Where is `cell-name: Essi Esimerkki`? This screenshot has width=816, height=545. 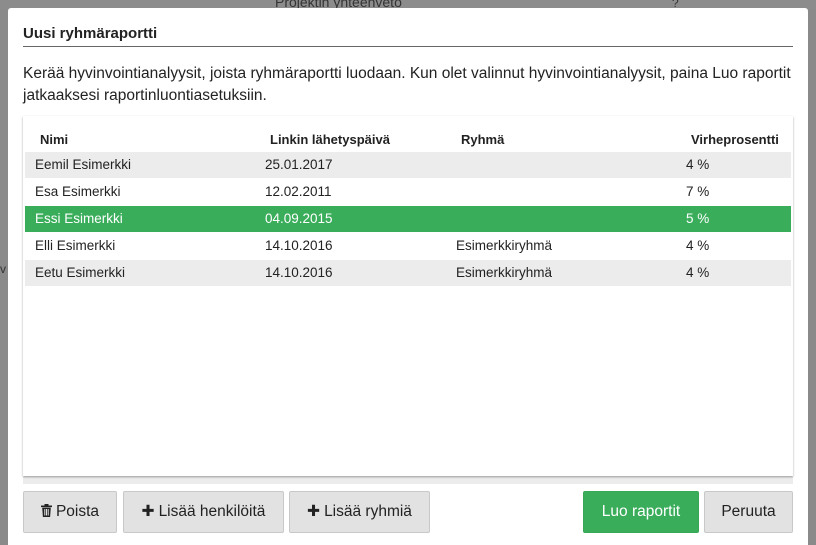 cell-name: Essi Esimerkki is located at coordinates (79, 218).